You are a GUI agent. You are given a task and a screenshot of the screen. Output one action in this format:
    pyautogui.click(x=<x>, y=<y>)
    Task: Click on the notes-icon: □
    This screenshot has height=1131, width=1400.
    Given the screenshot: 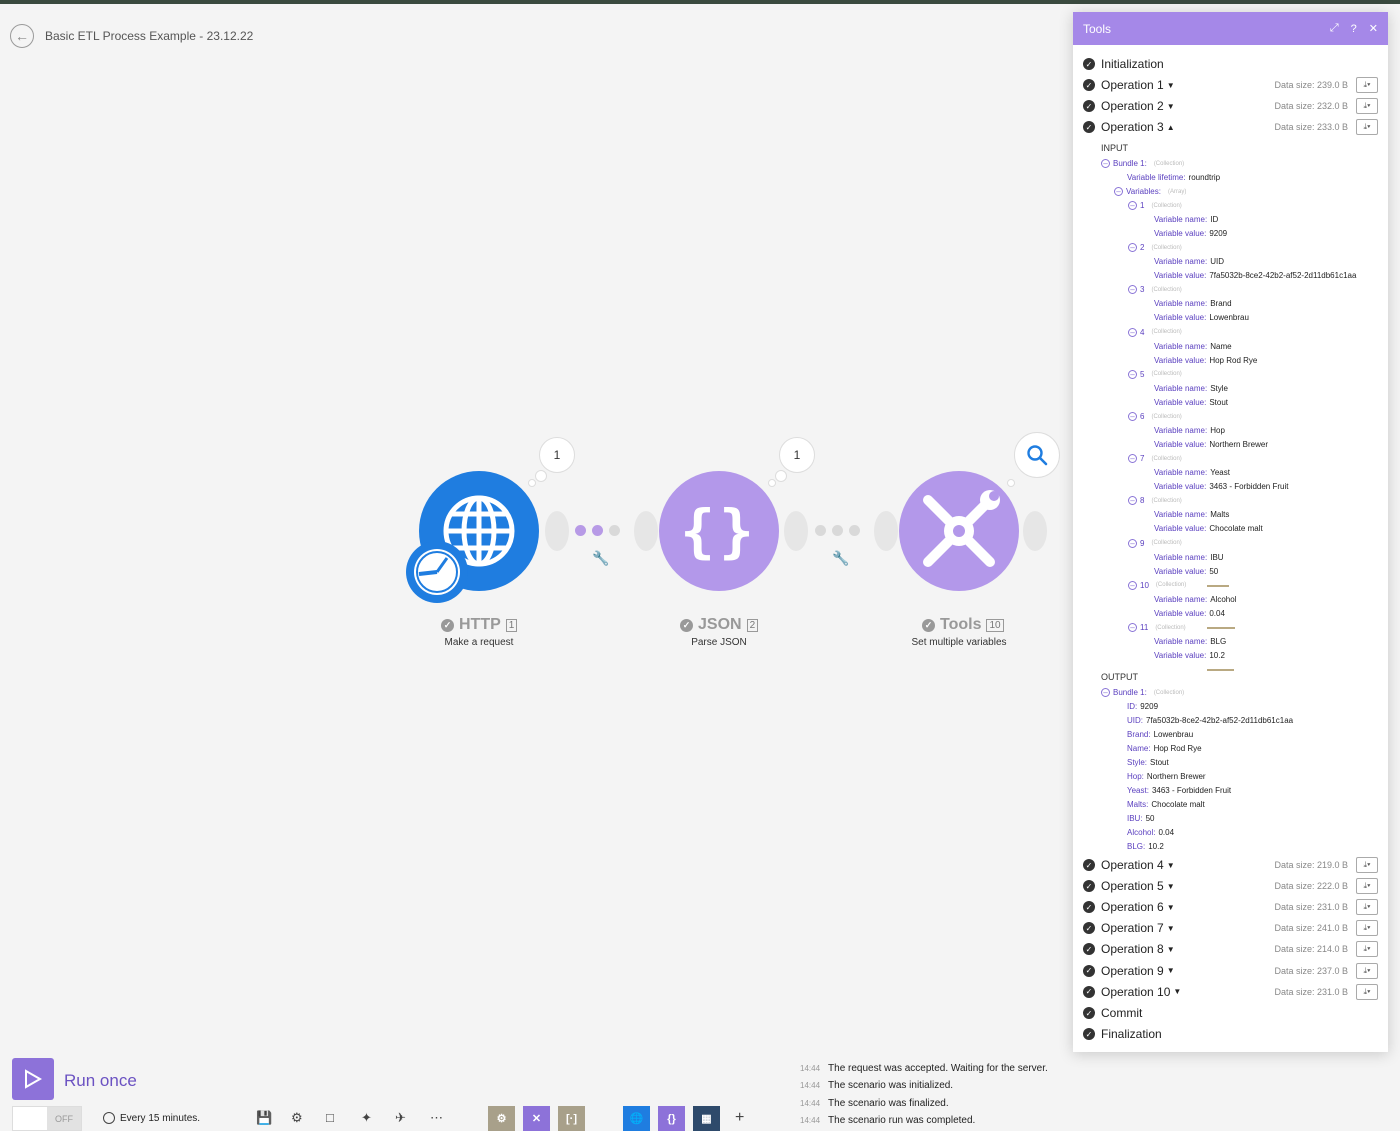 What is the action you would take?
    pyautogui.click(x=330, y=1117)
    